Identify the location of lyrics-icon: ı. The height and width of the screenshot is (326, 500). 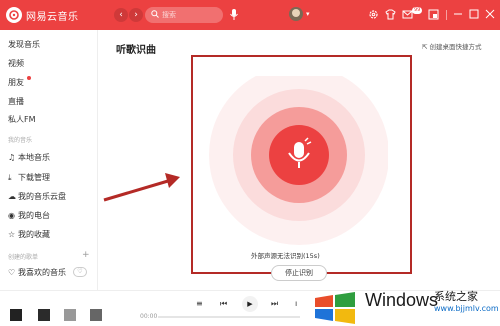
(296, 303).